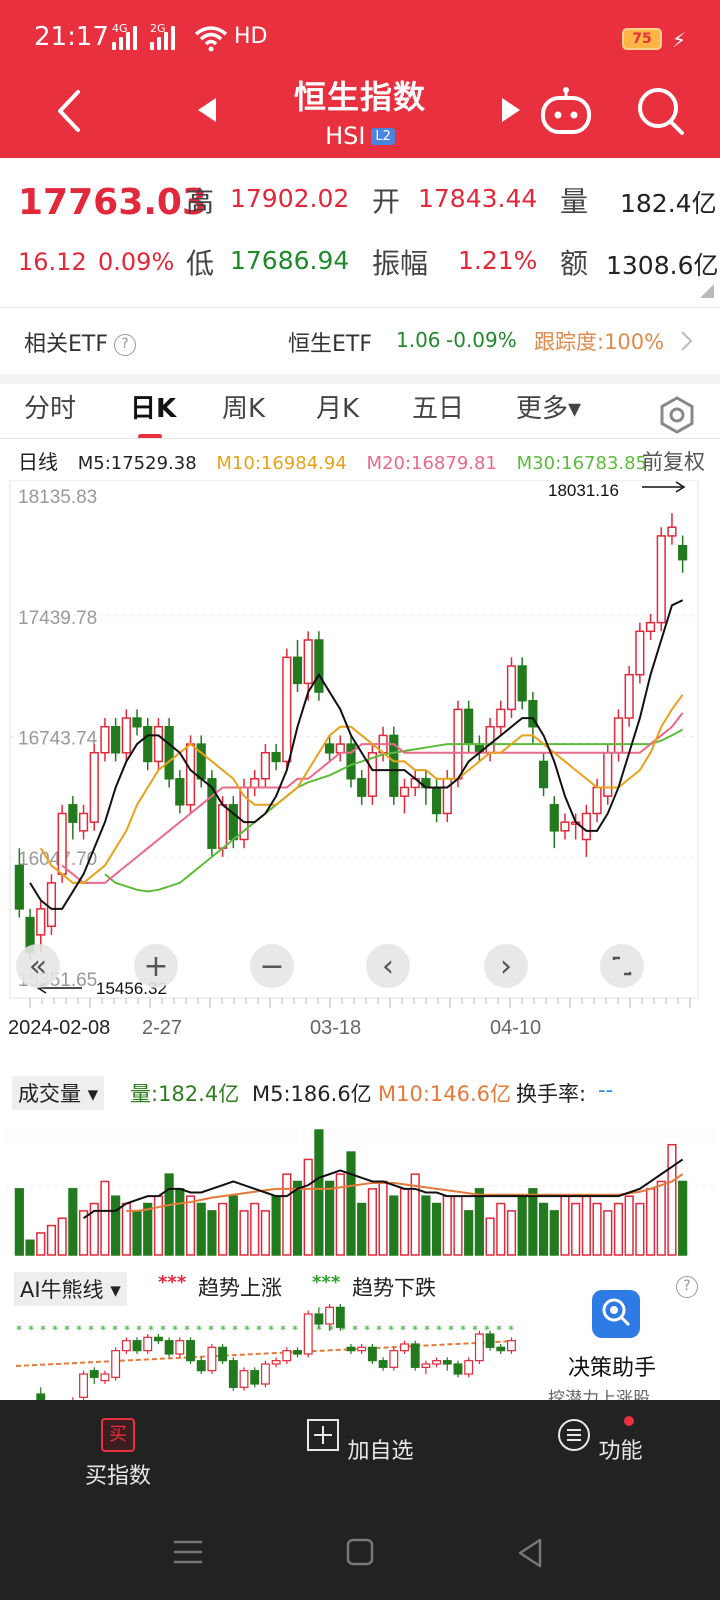 This screenshot has height=1600, width=720. Describe the element at coordinates (574, 263) in the screenshot. I see `amount-label: 额` at that location.